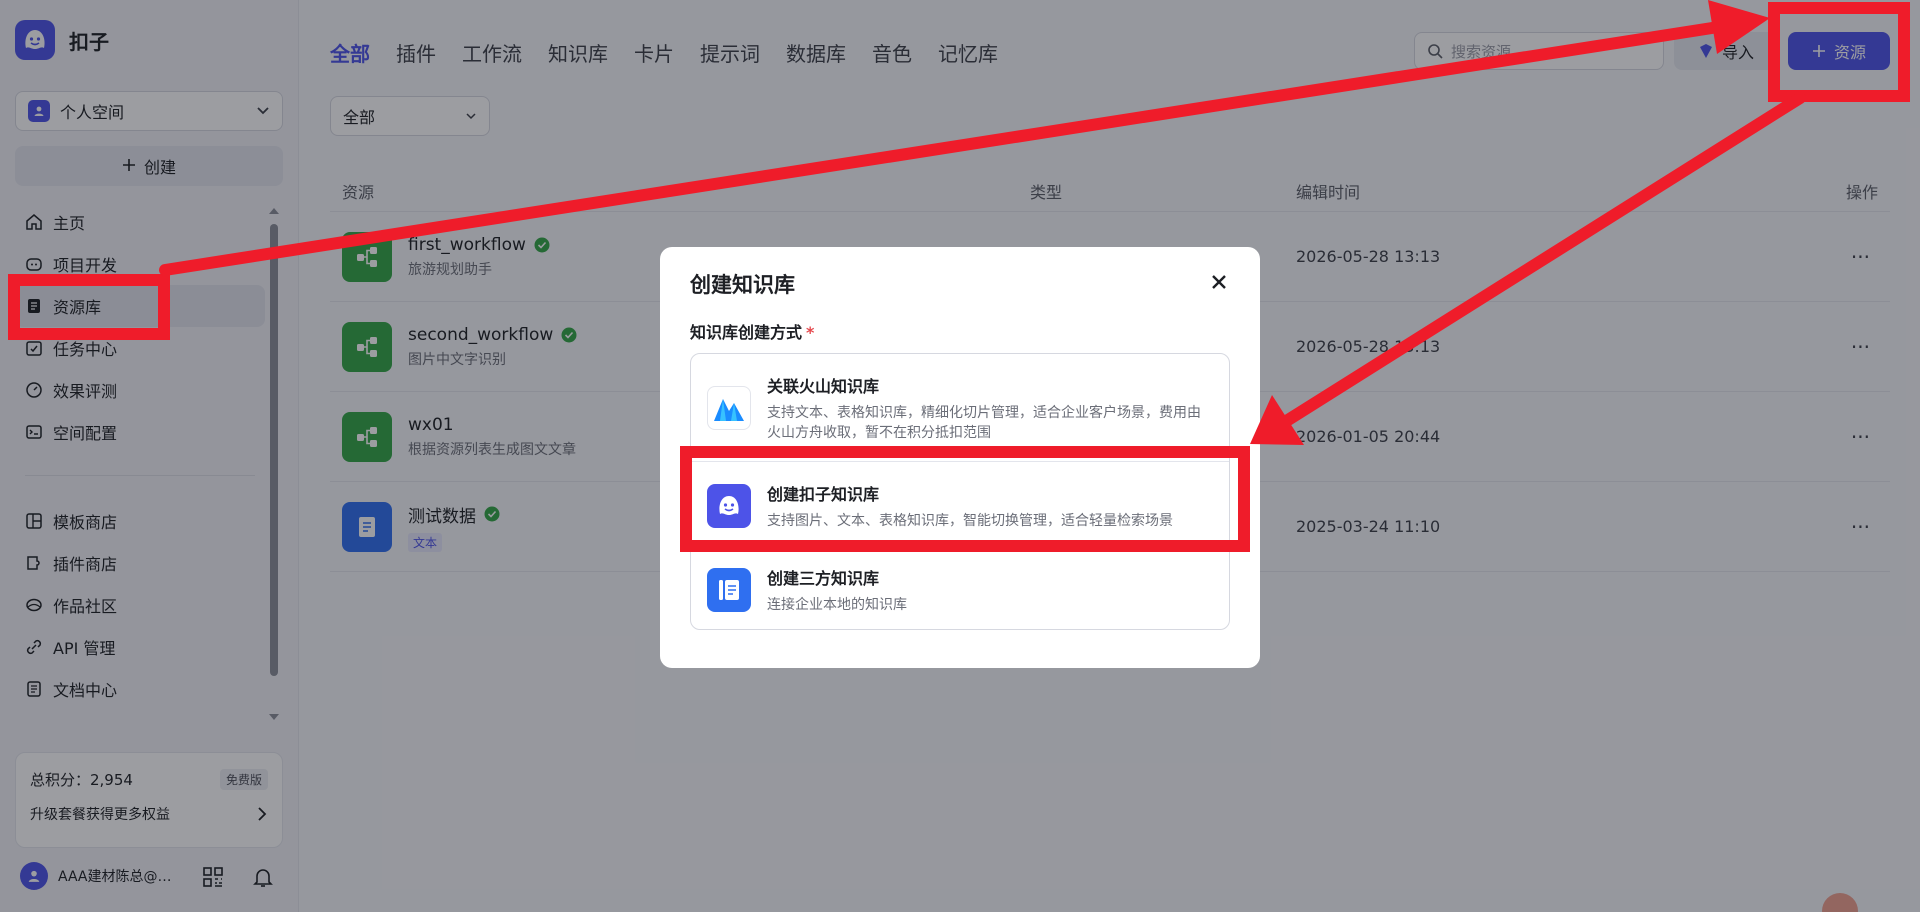  What do you see at coordinates (960, 590) in the screenshot?
I see `option-third-party-knowledge: 创建三方知识库 连接企业本地的知识库` at bounding box center [960, 590].